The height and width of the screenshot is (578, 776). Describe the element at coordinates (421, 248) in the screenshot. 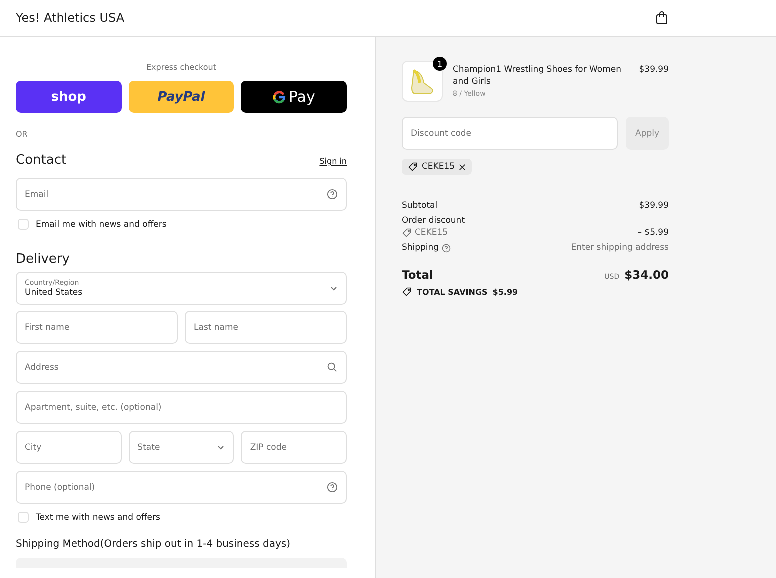

I see `summary-label: Shipping` at that location.